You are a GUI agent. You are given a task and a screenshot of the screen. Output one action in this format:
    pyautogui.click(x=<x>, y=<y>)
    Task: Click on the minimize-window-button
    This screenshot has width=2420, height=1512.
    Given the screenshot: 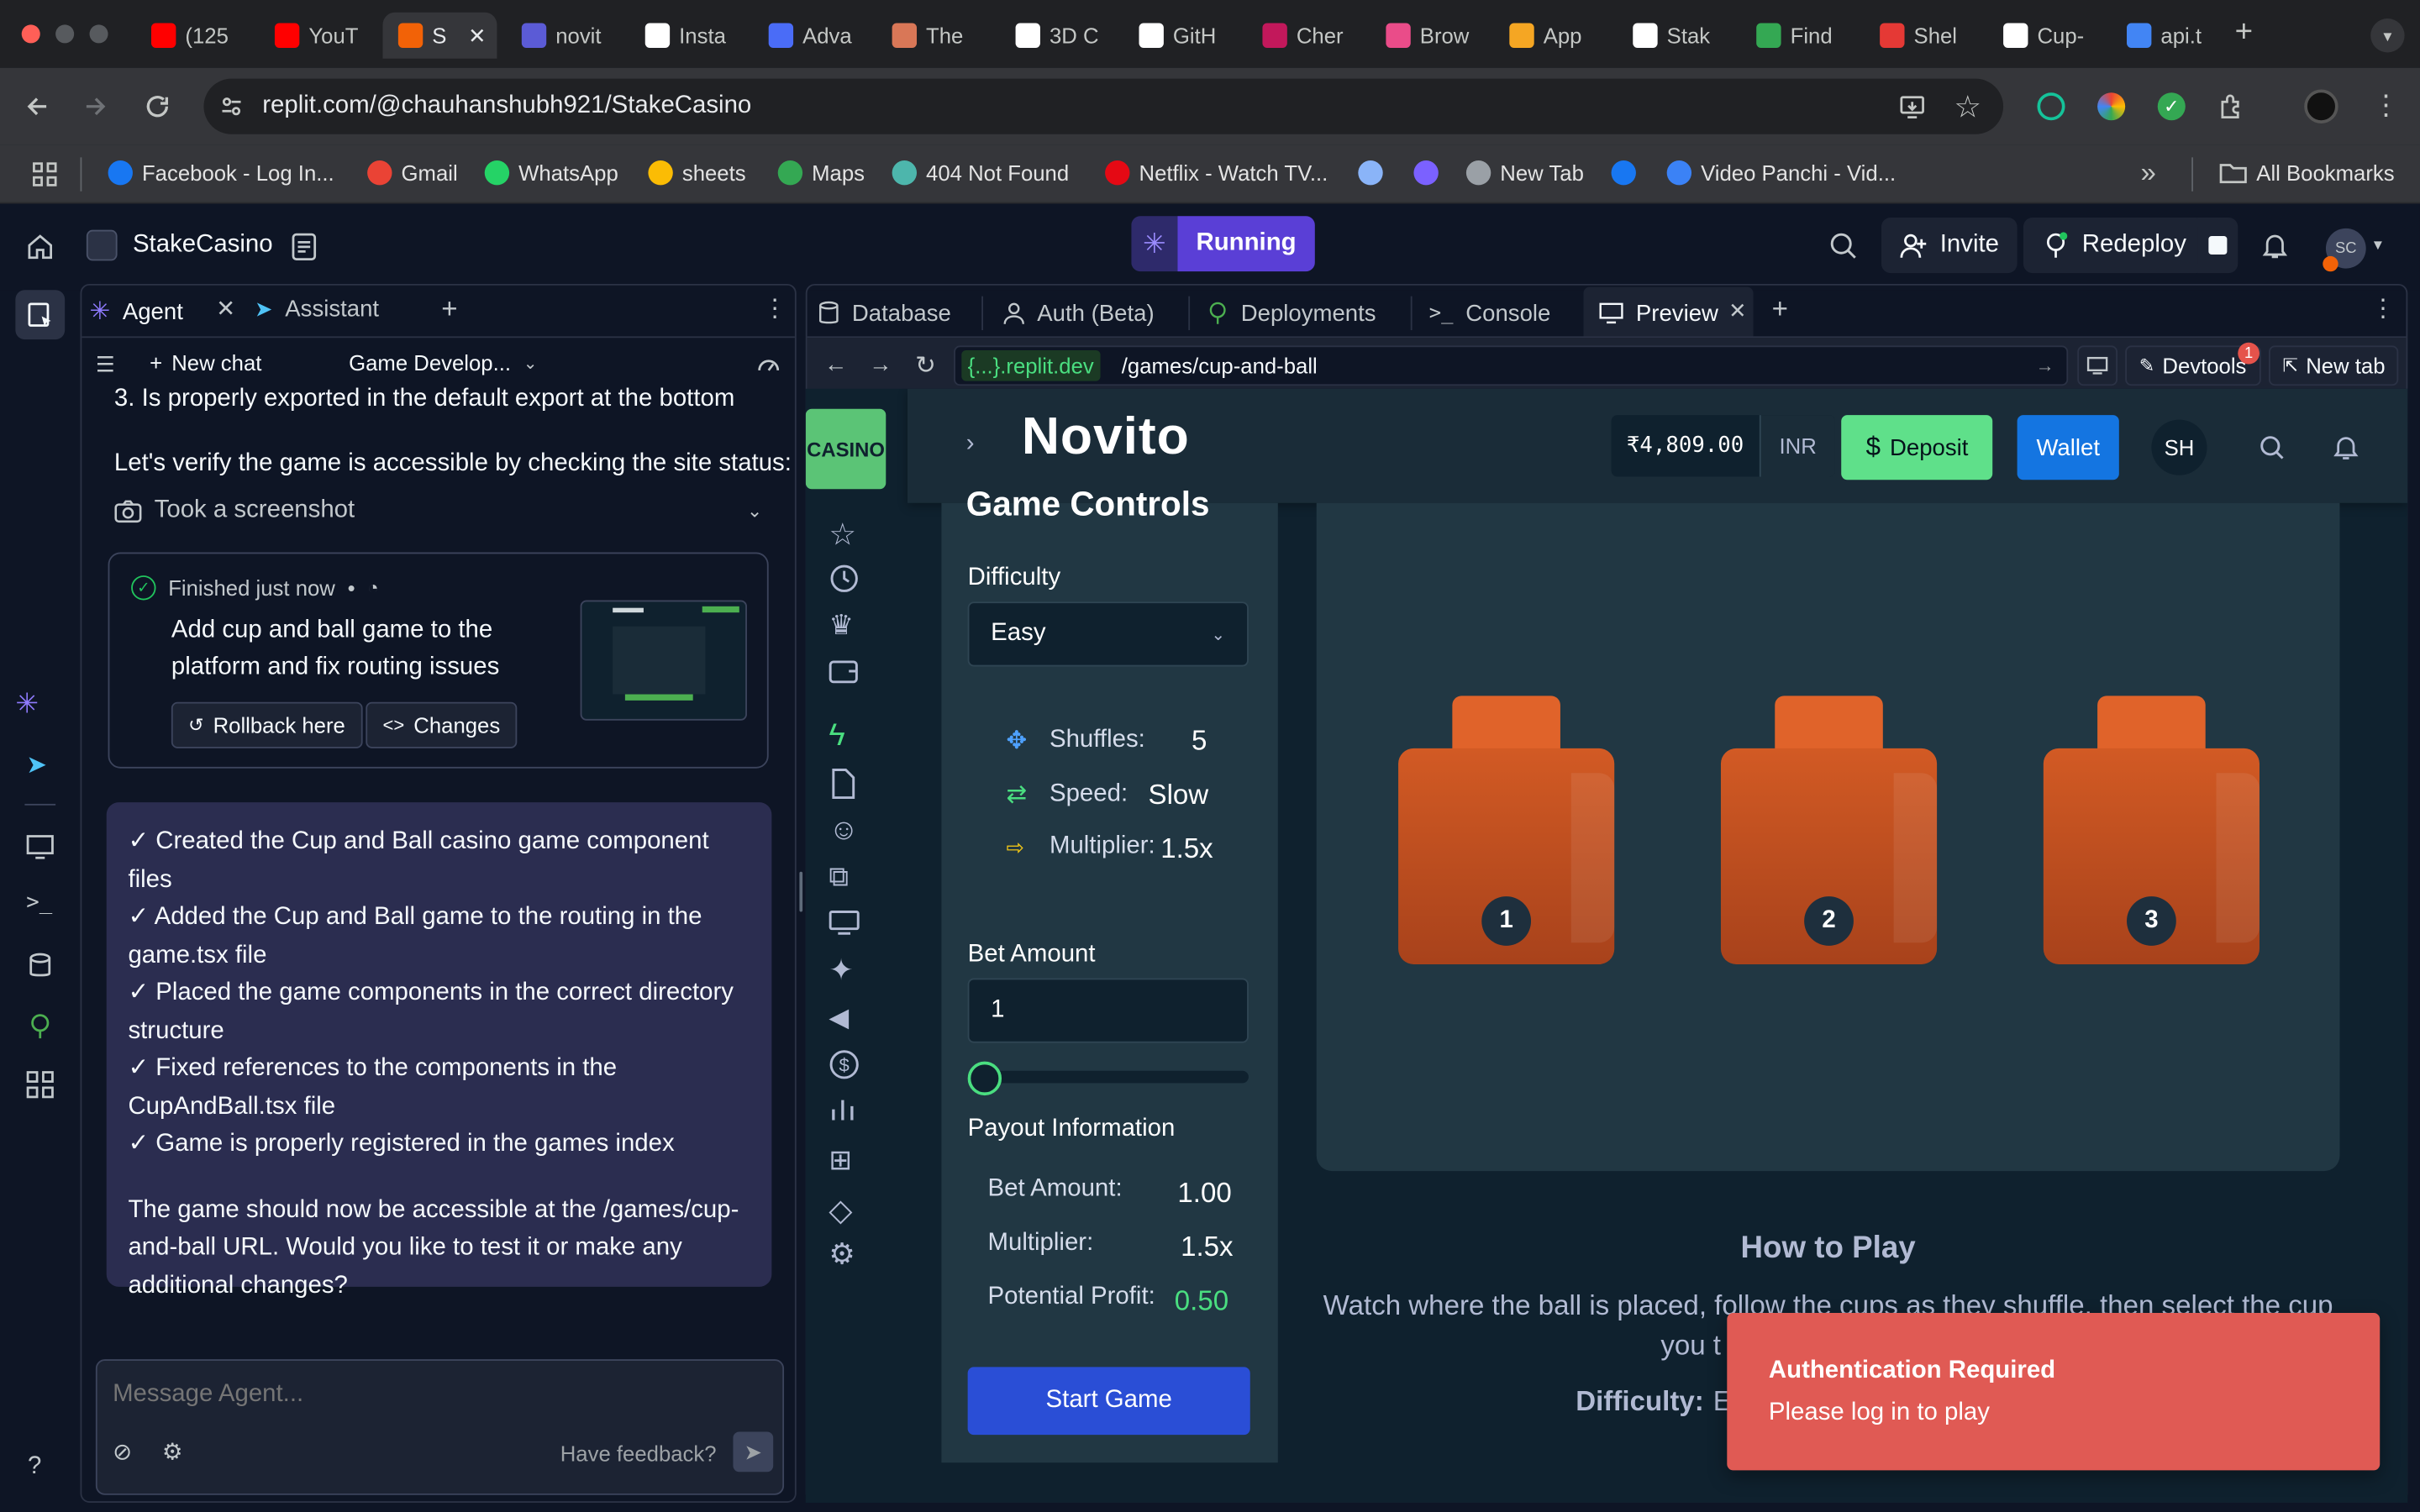 What is the action you would take?
    pyautogui.click(x=65, y=34)
    